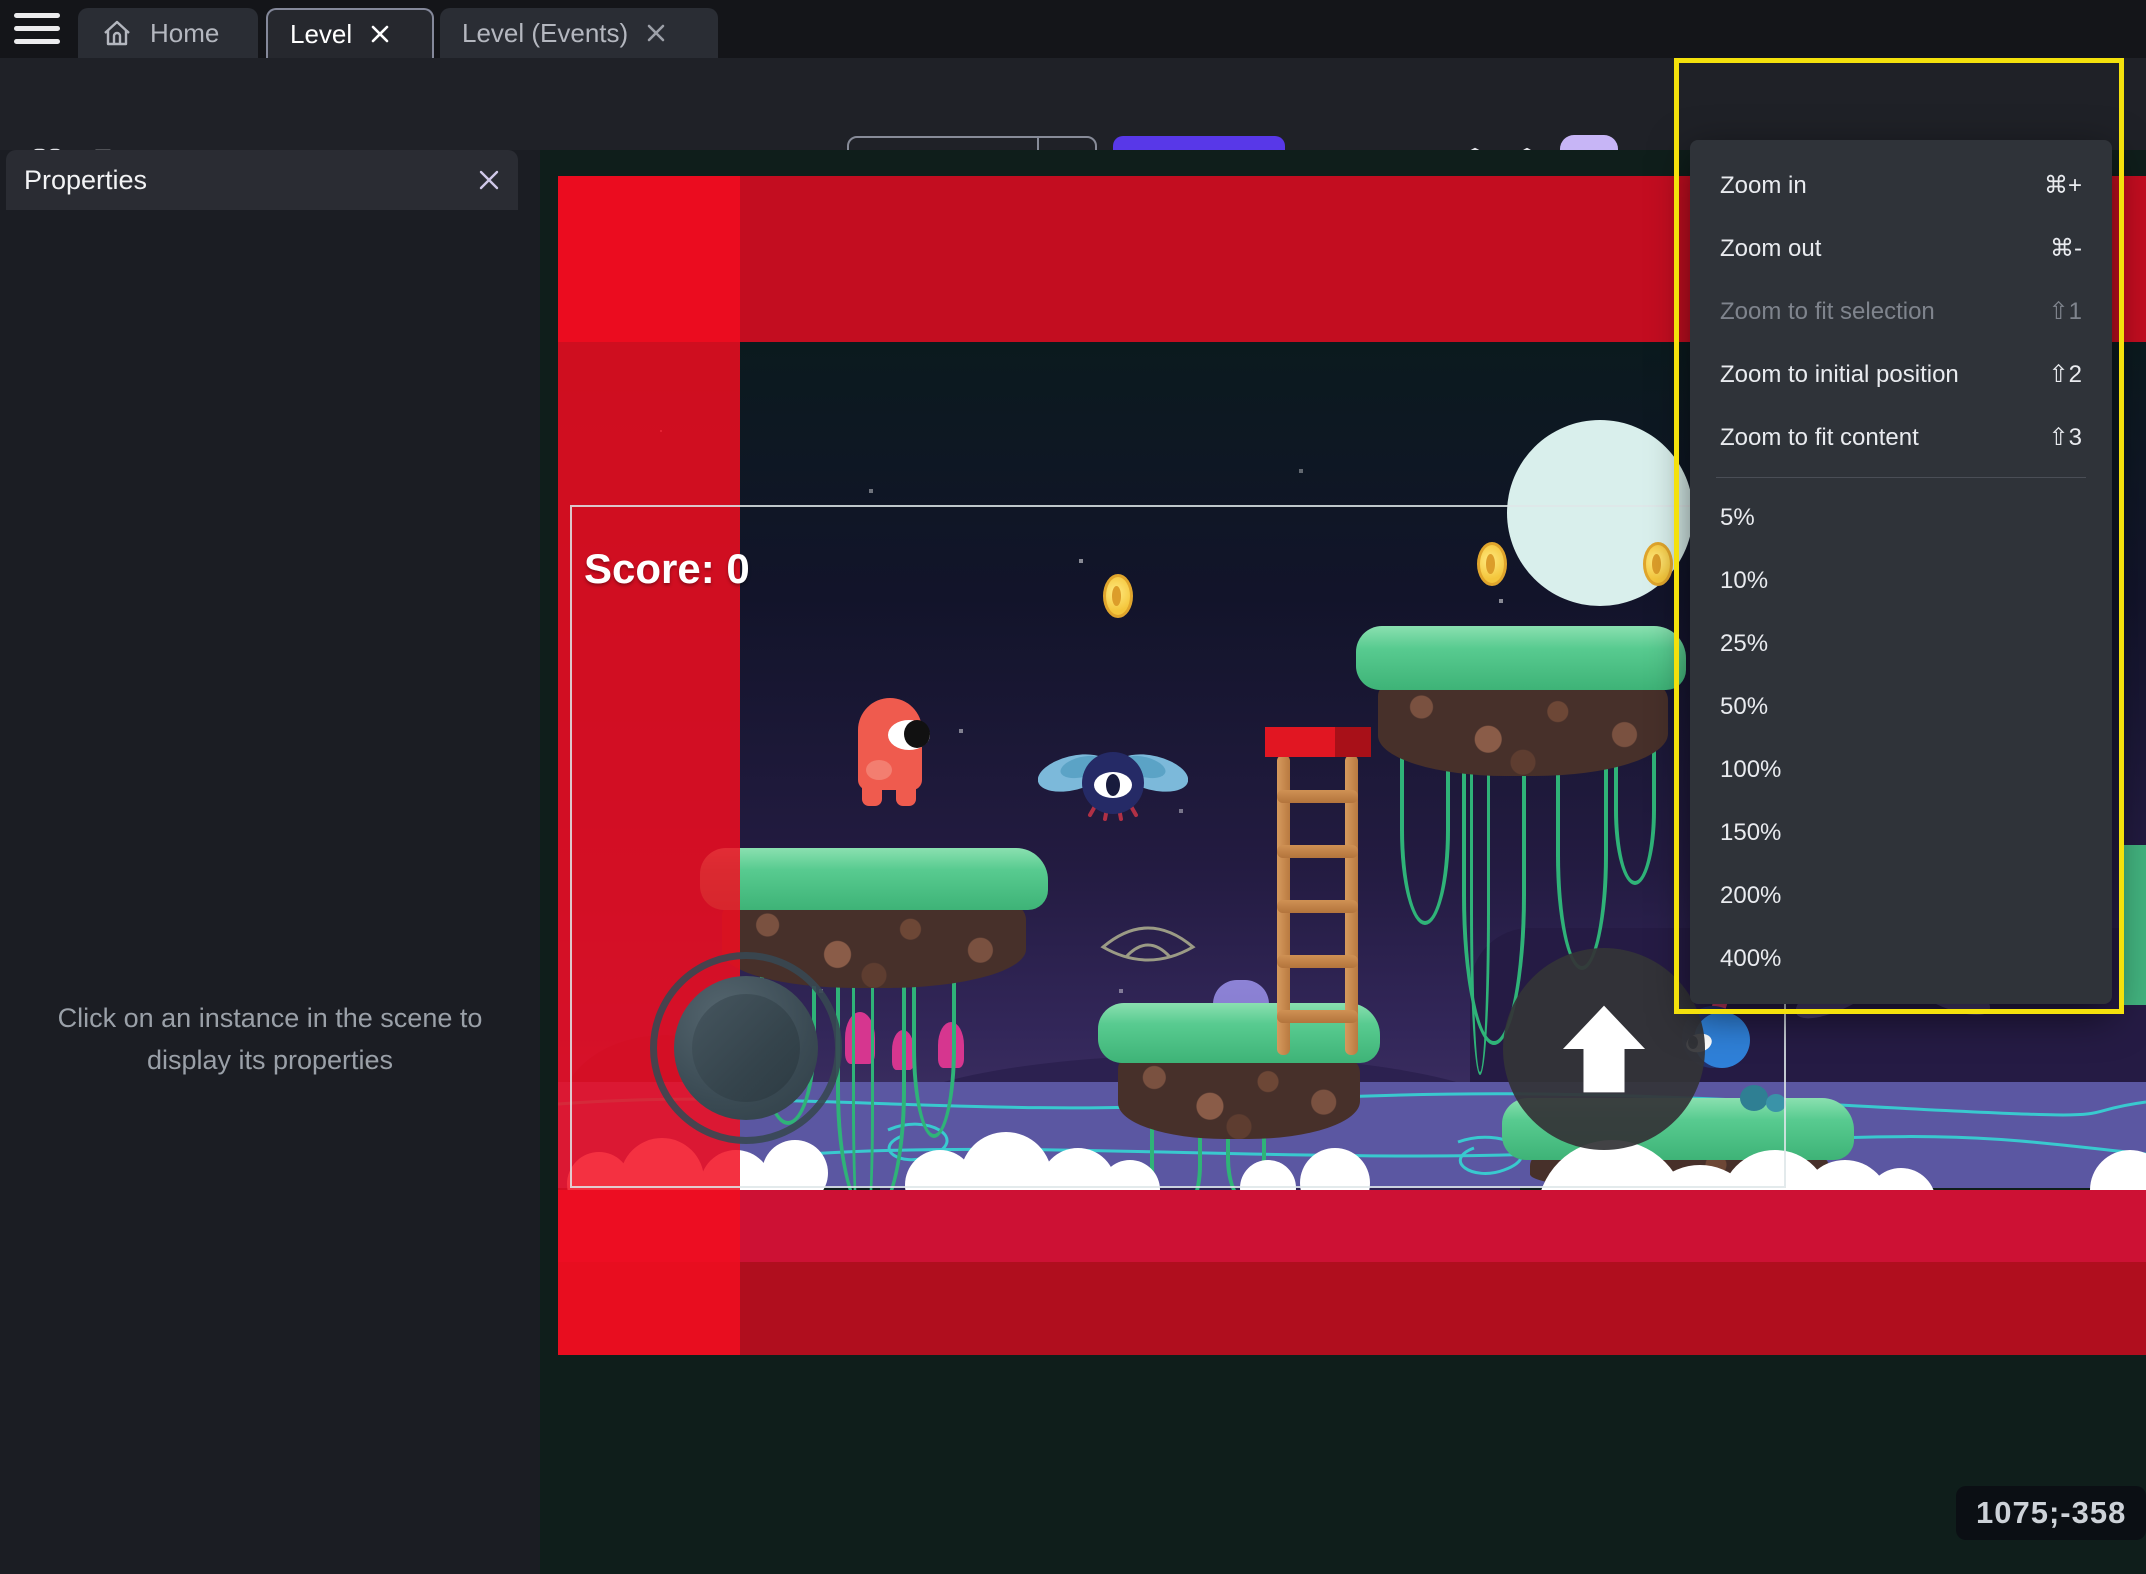  What do you see at coordinates (117, 33) in the screenshot?
I see `home-icon` at bounding box center [117, 33].